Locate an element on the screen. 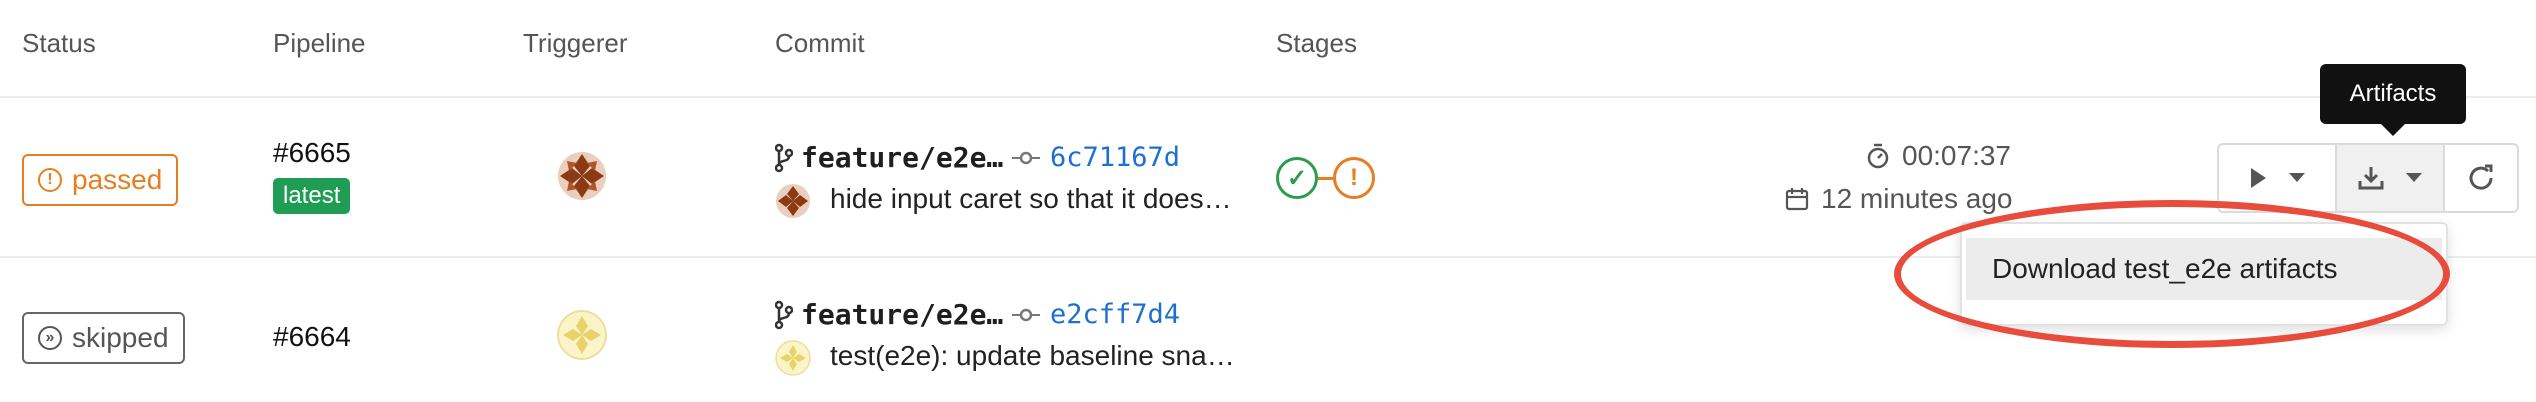 This screenshot has width=2536, height=402. header-divider is located at coordinates (1268, 97).